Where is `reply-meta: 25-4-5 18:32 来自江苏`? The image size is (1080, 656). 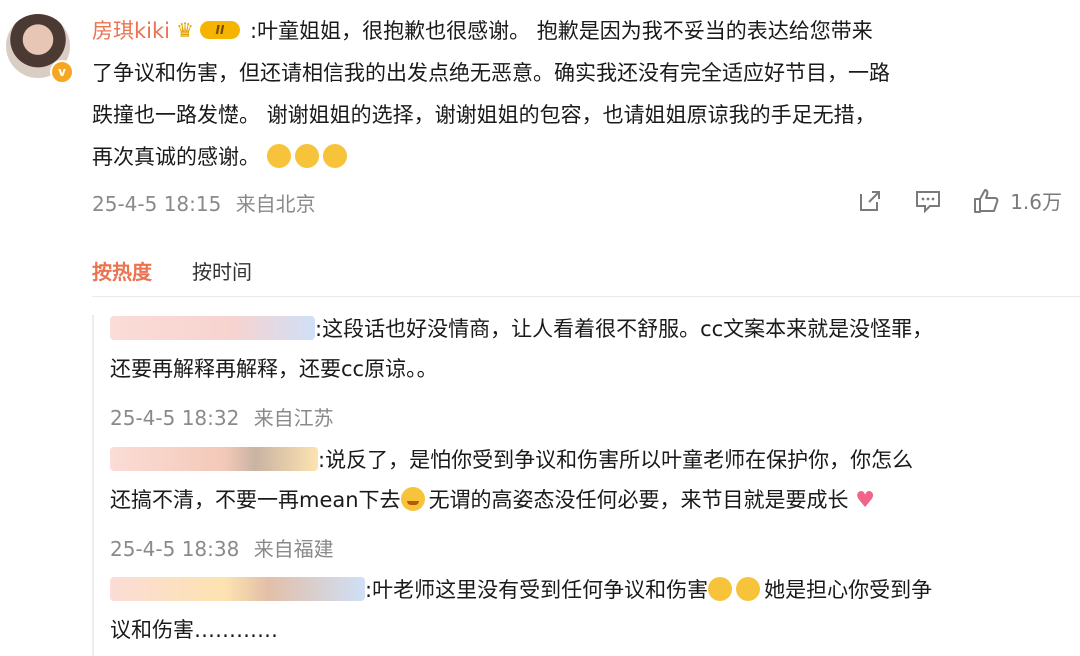
reply-meta: 25-4-5 18:32 来自江苏 is located at coordinates (222, 418).